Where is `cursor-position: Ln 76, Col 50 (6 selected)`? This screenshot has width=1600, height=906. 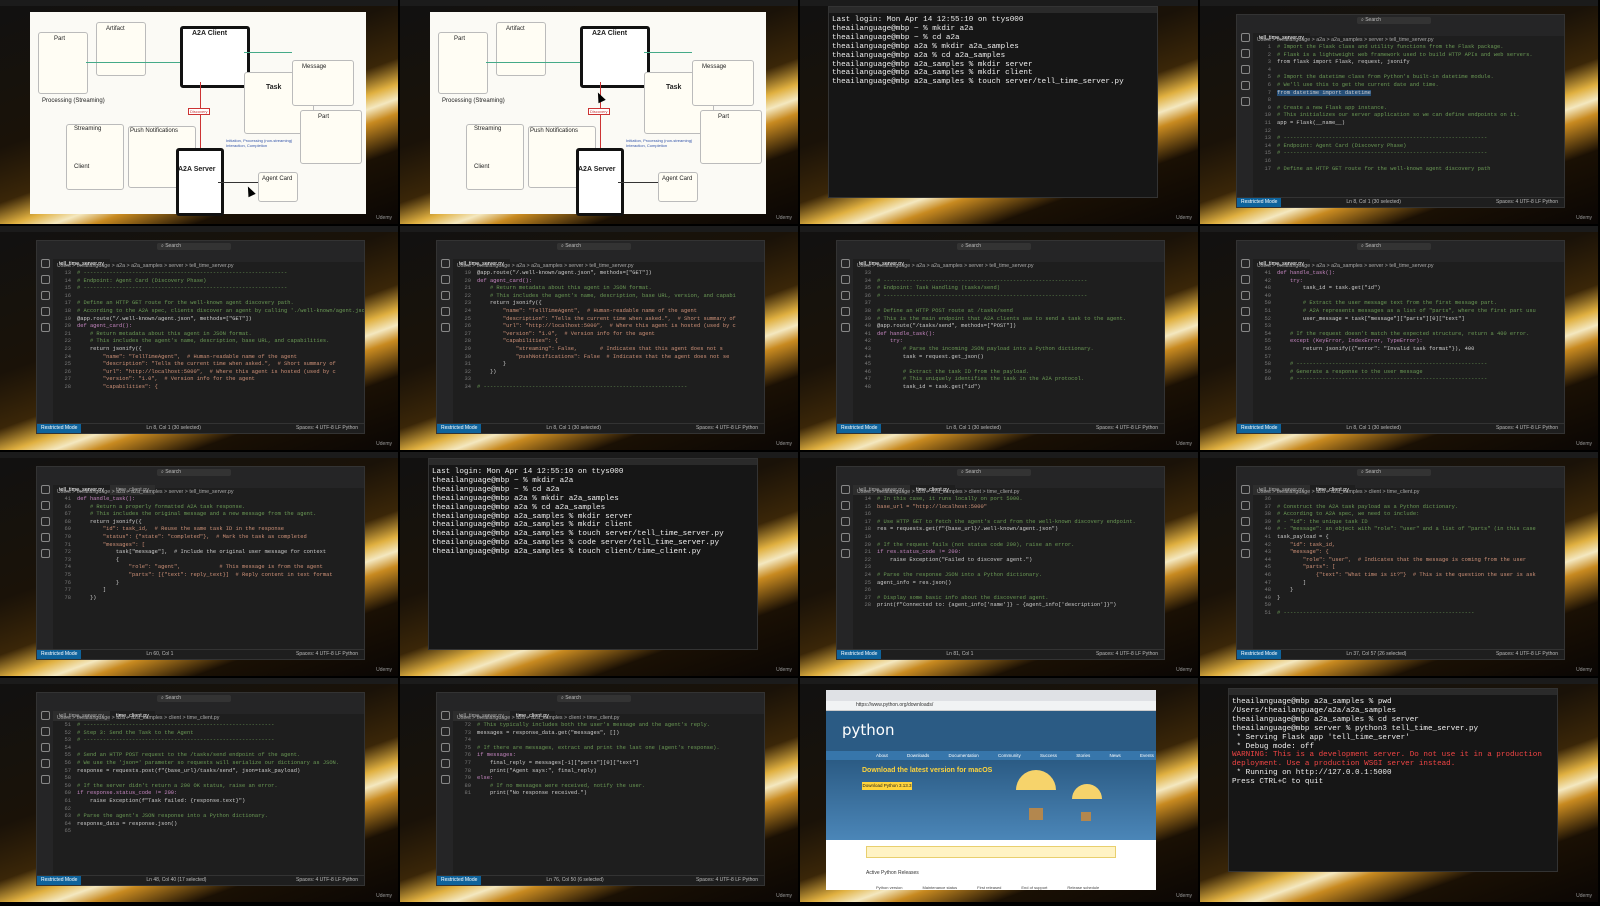
cursor-position: Ln 76, Col 50 (6 selected) is located at coordinates (574, 880).